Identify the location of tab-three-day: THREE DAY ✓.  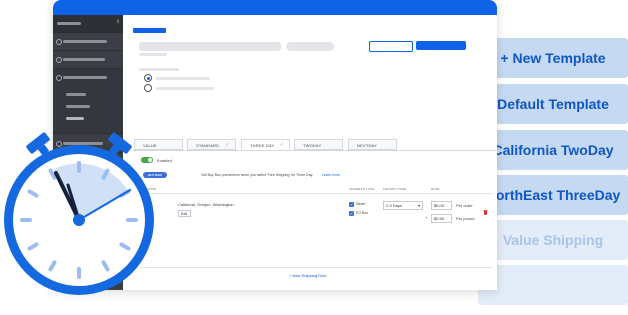
(265, 144).